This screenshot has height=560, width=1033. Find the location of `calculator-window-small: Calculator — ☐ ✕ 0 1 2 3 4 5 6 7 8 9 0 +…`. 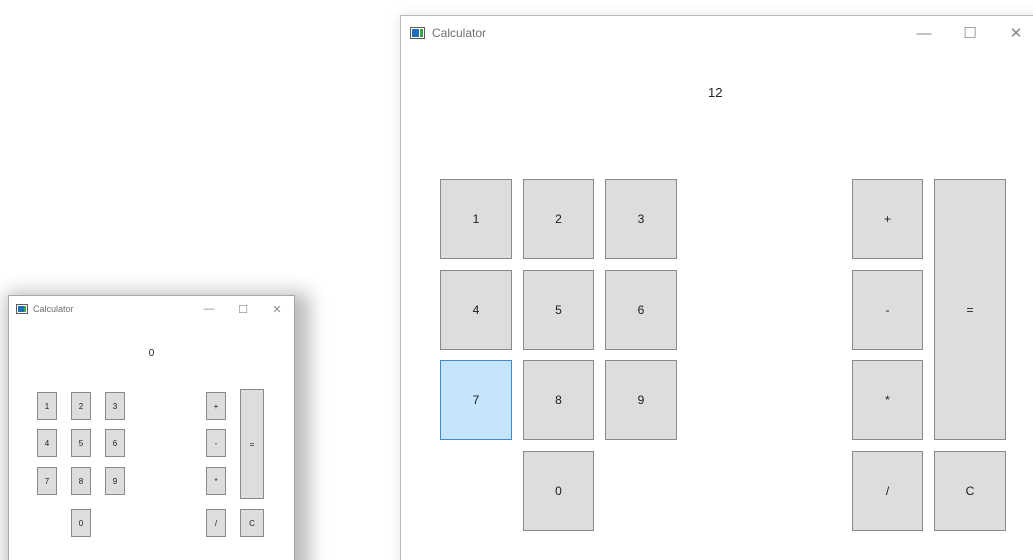

calculator-window-small: Calculator — ☐ ✕ 0 1 2 3 4 5 6 7 8 9 0 +… is located at coordinates (151, 427).